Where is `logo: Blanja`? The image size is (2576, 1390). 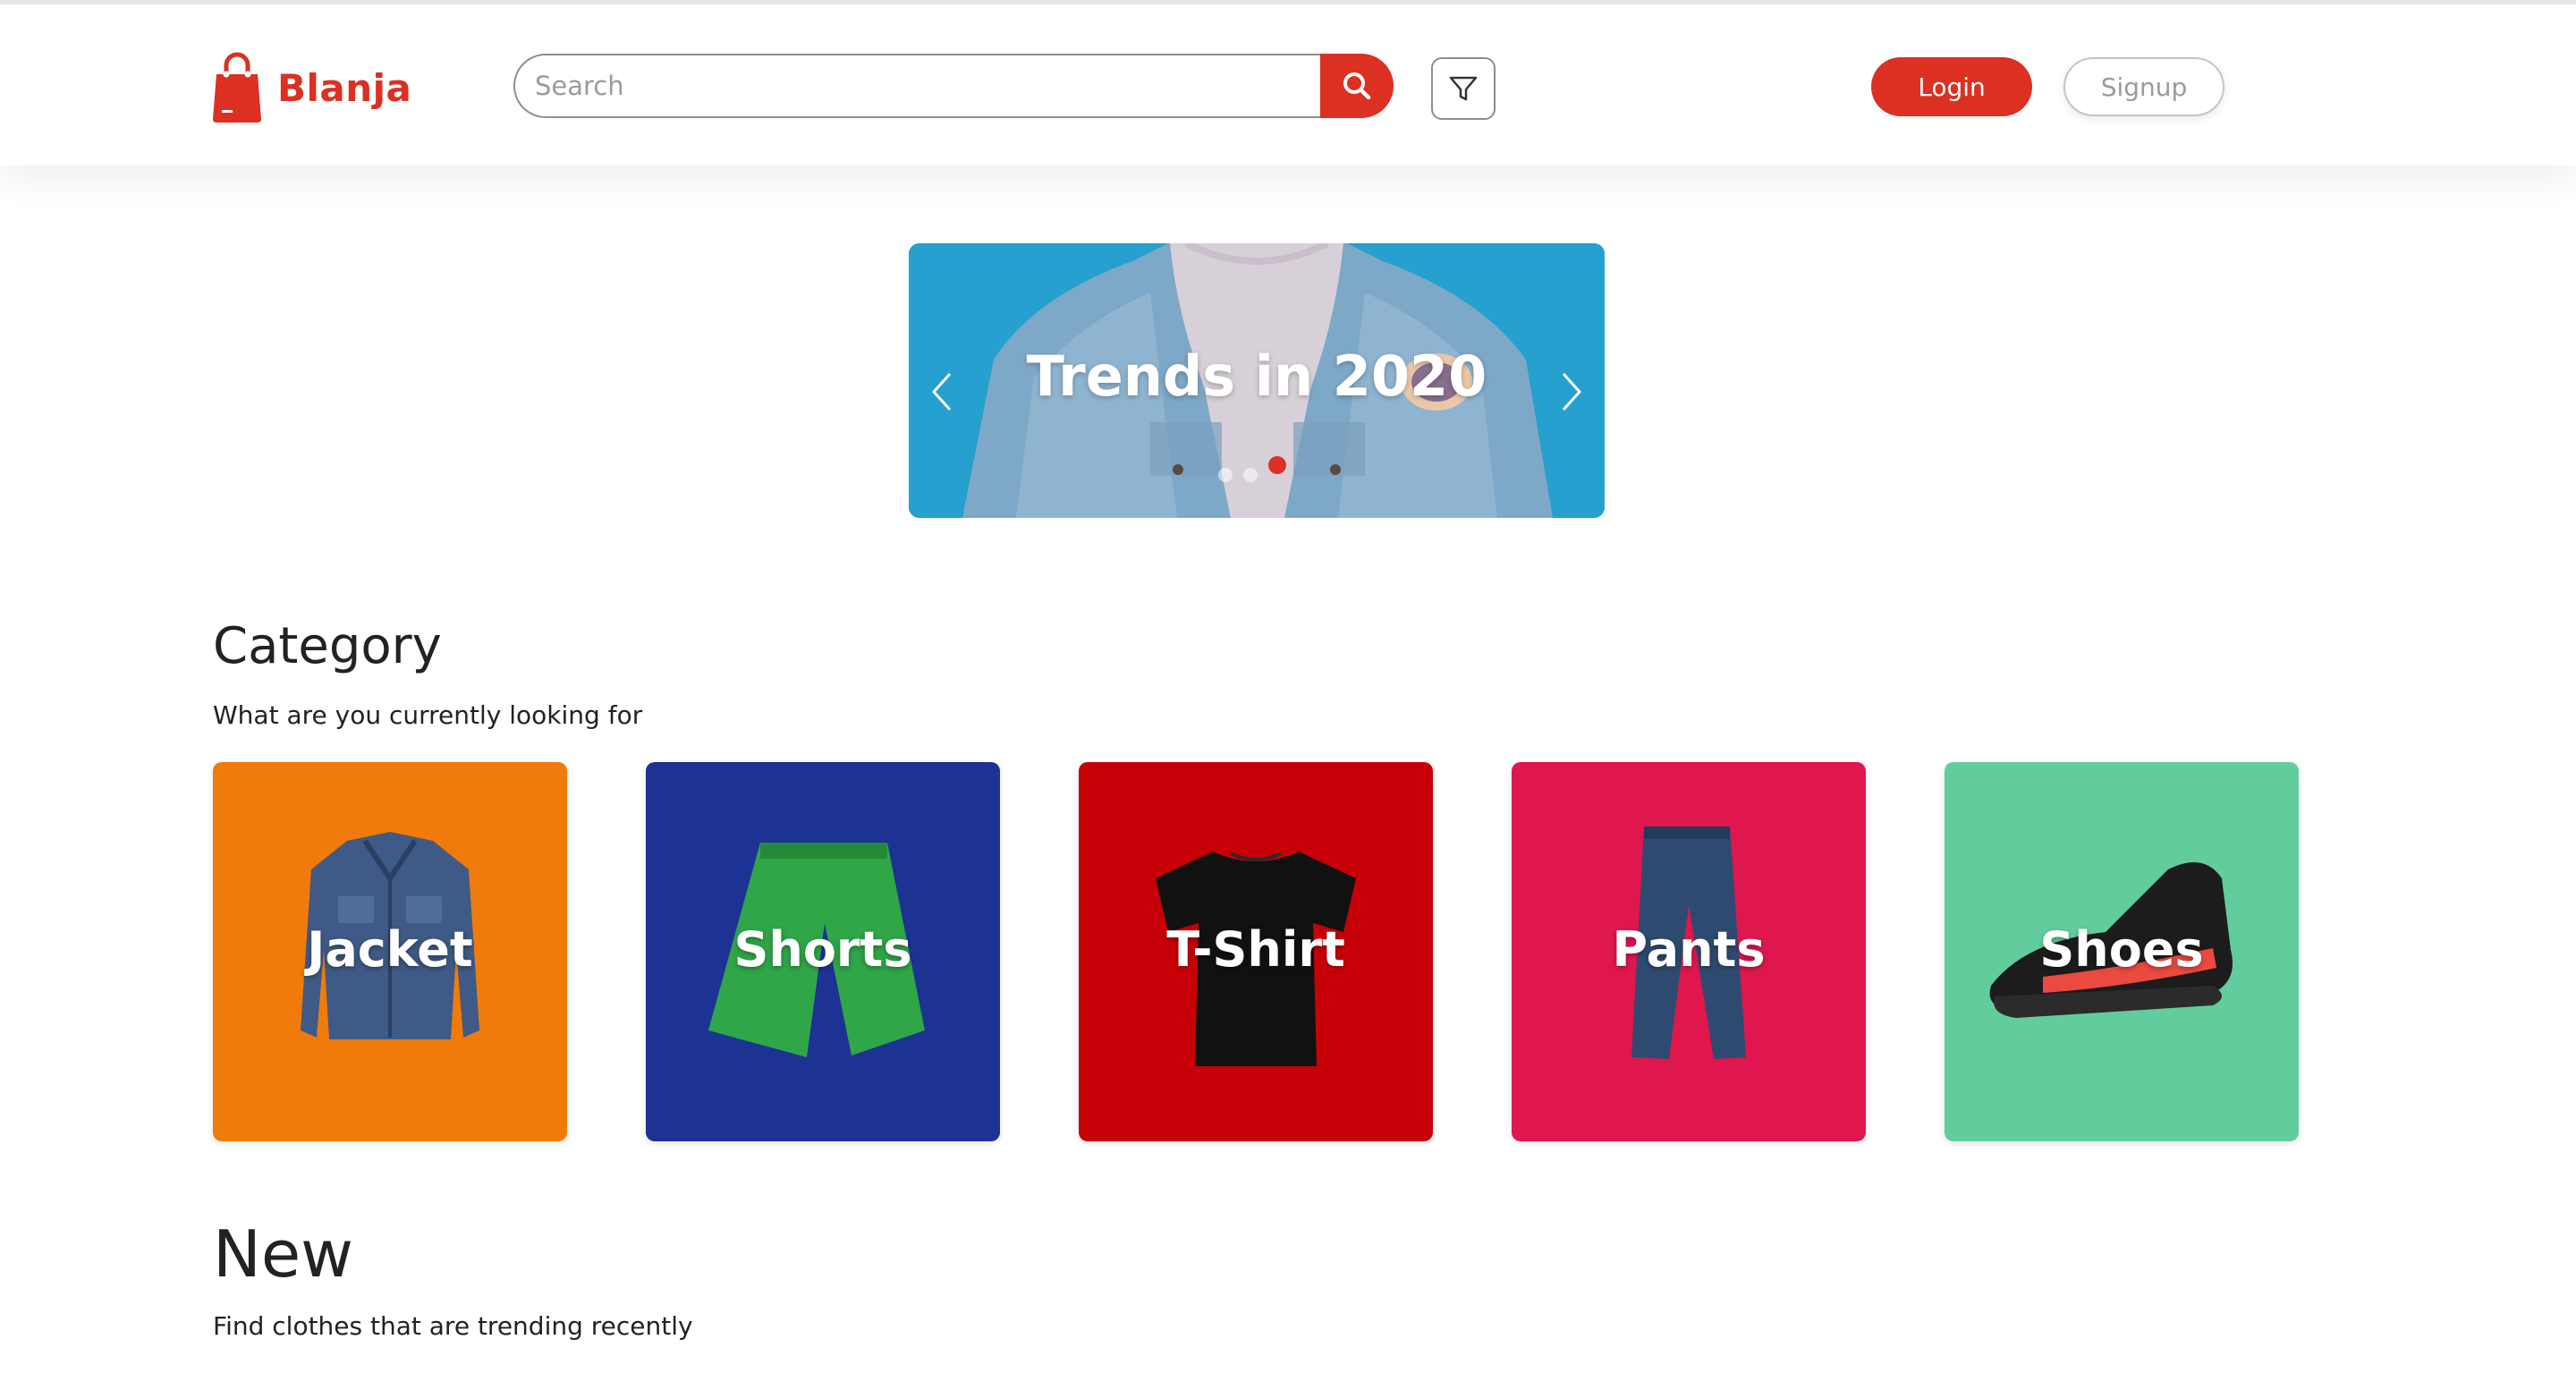 logo: Blanja is located at coordinates (311, 87).